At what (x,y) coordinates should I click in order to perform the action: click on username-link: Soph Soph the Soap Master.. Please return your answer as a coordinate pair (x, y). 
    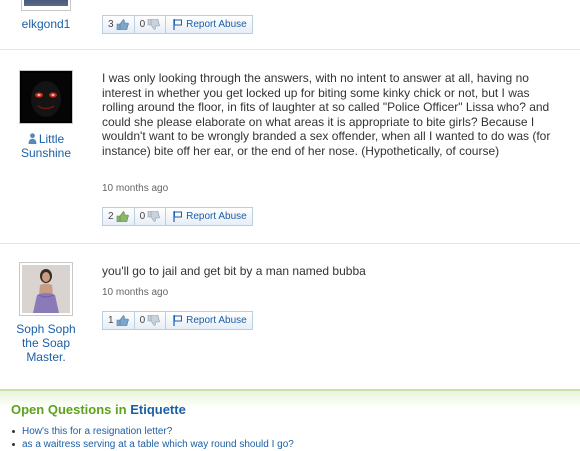
    Looking at the image, I should click on (46, 343).